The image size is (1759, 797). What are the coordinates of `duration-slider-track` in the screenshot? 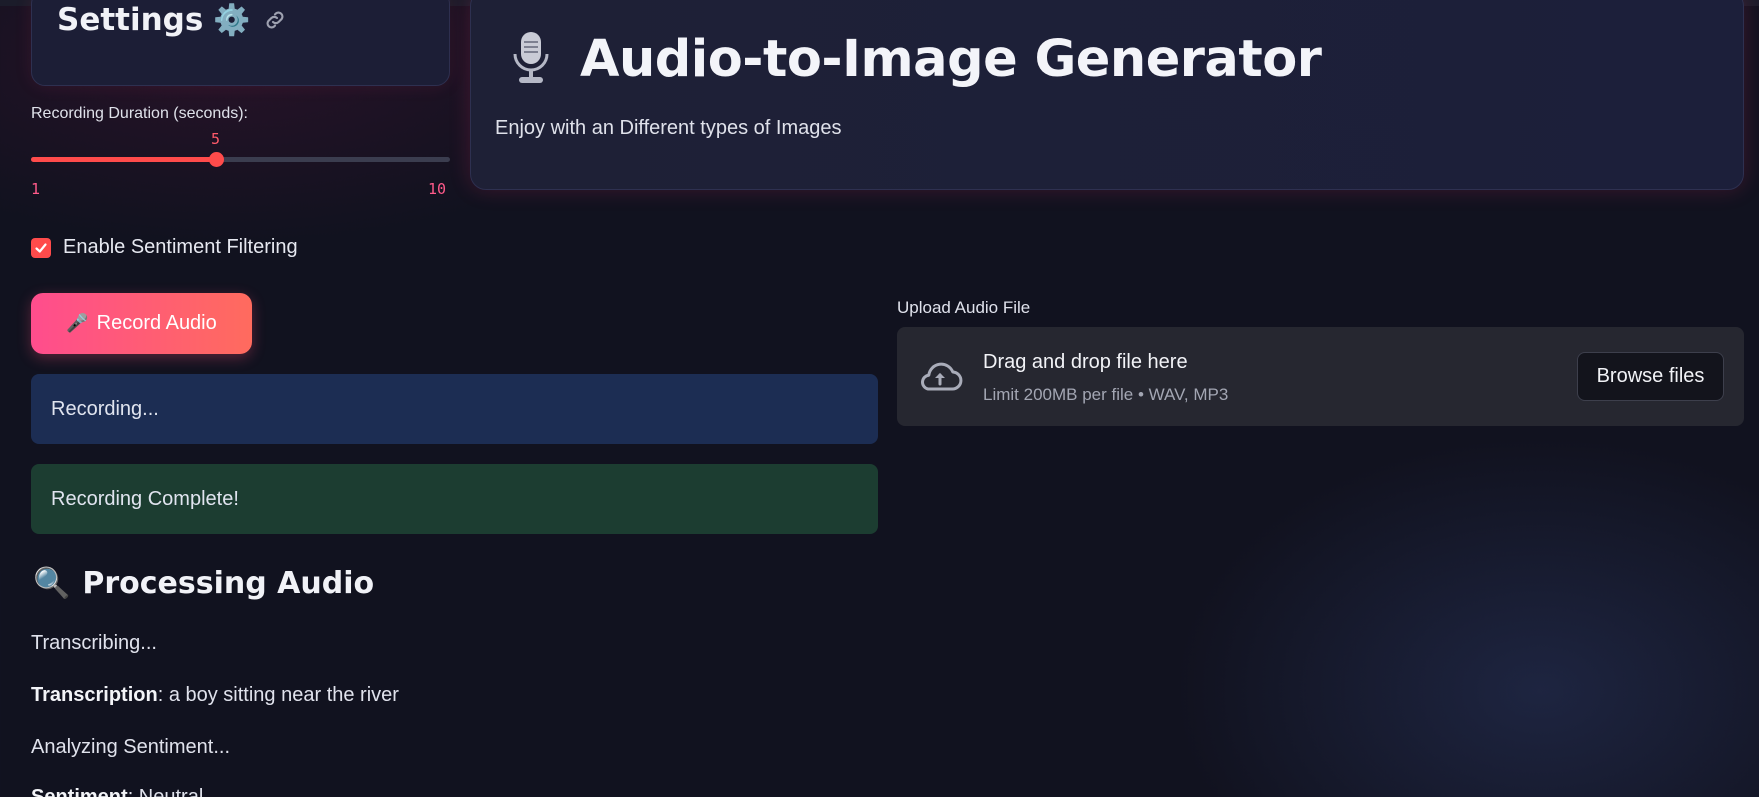 It's located at (240, 159).